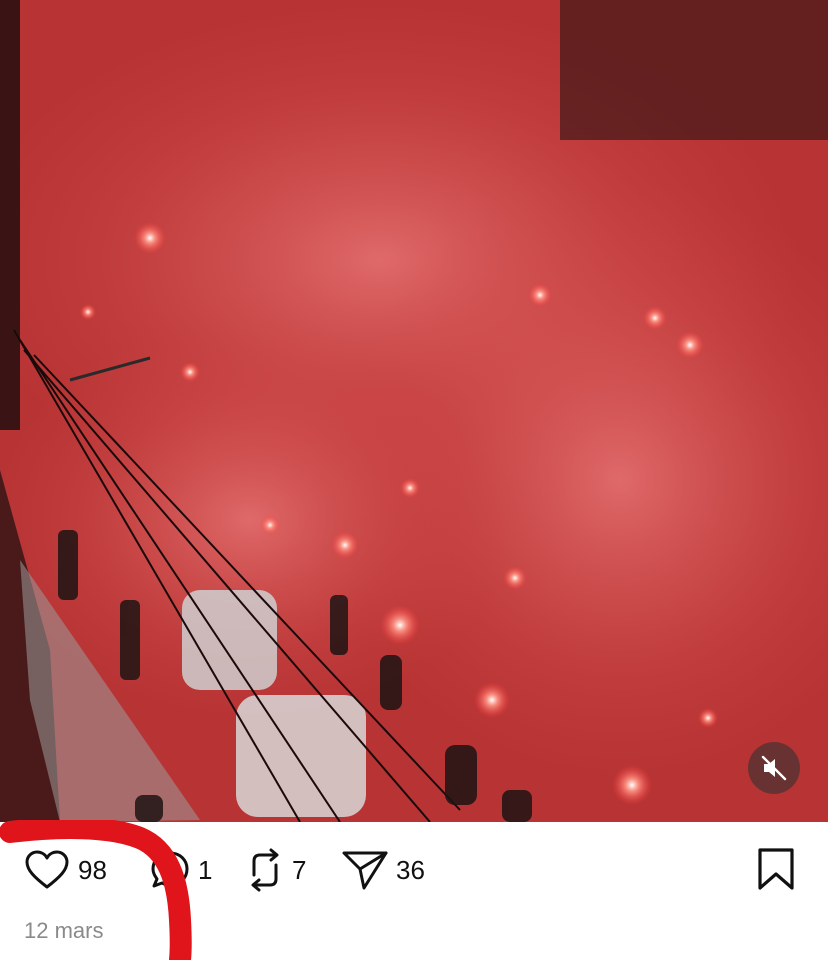 This screenshot has width=828, height=960. I want to click on comment-button: 1, so click(181, 870).